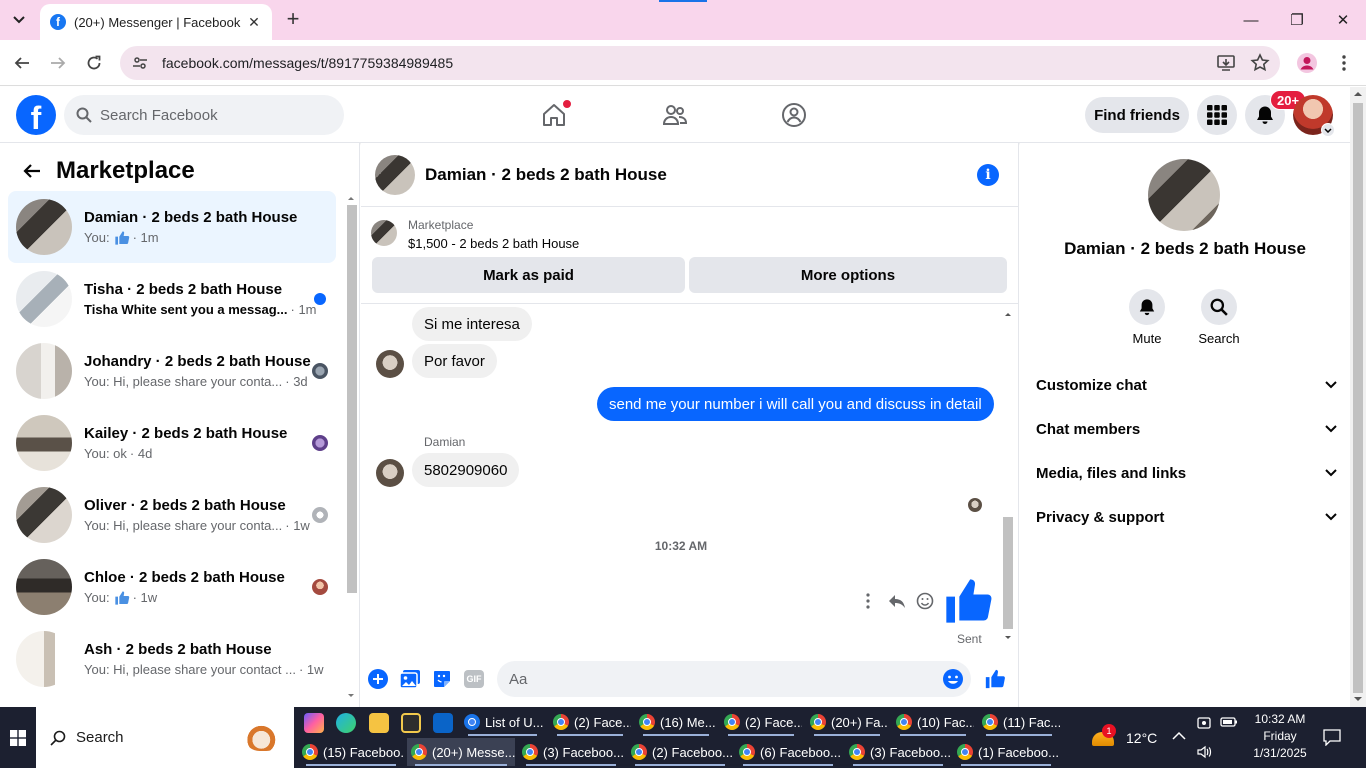 The image size is (1366, 768). What do you see at coordinates (32, 171) in the screenshot?
I see `back-arrow-button` at bounding box center [32, 171].